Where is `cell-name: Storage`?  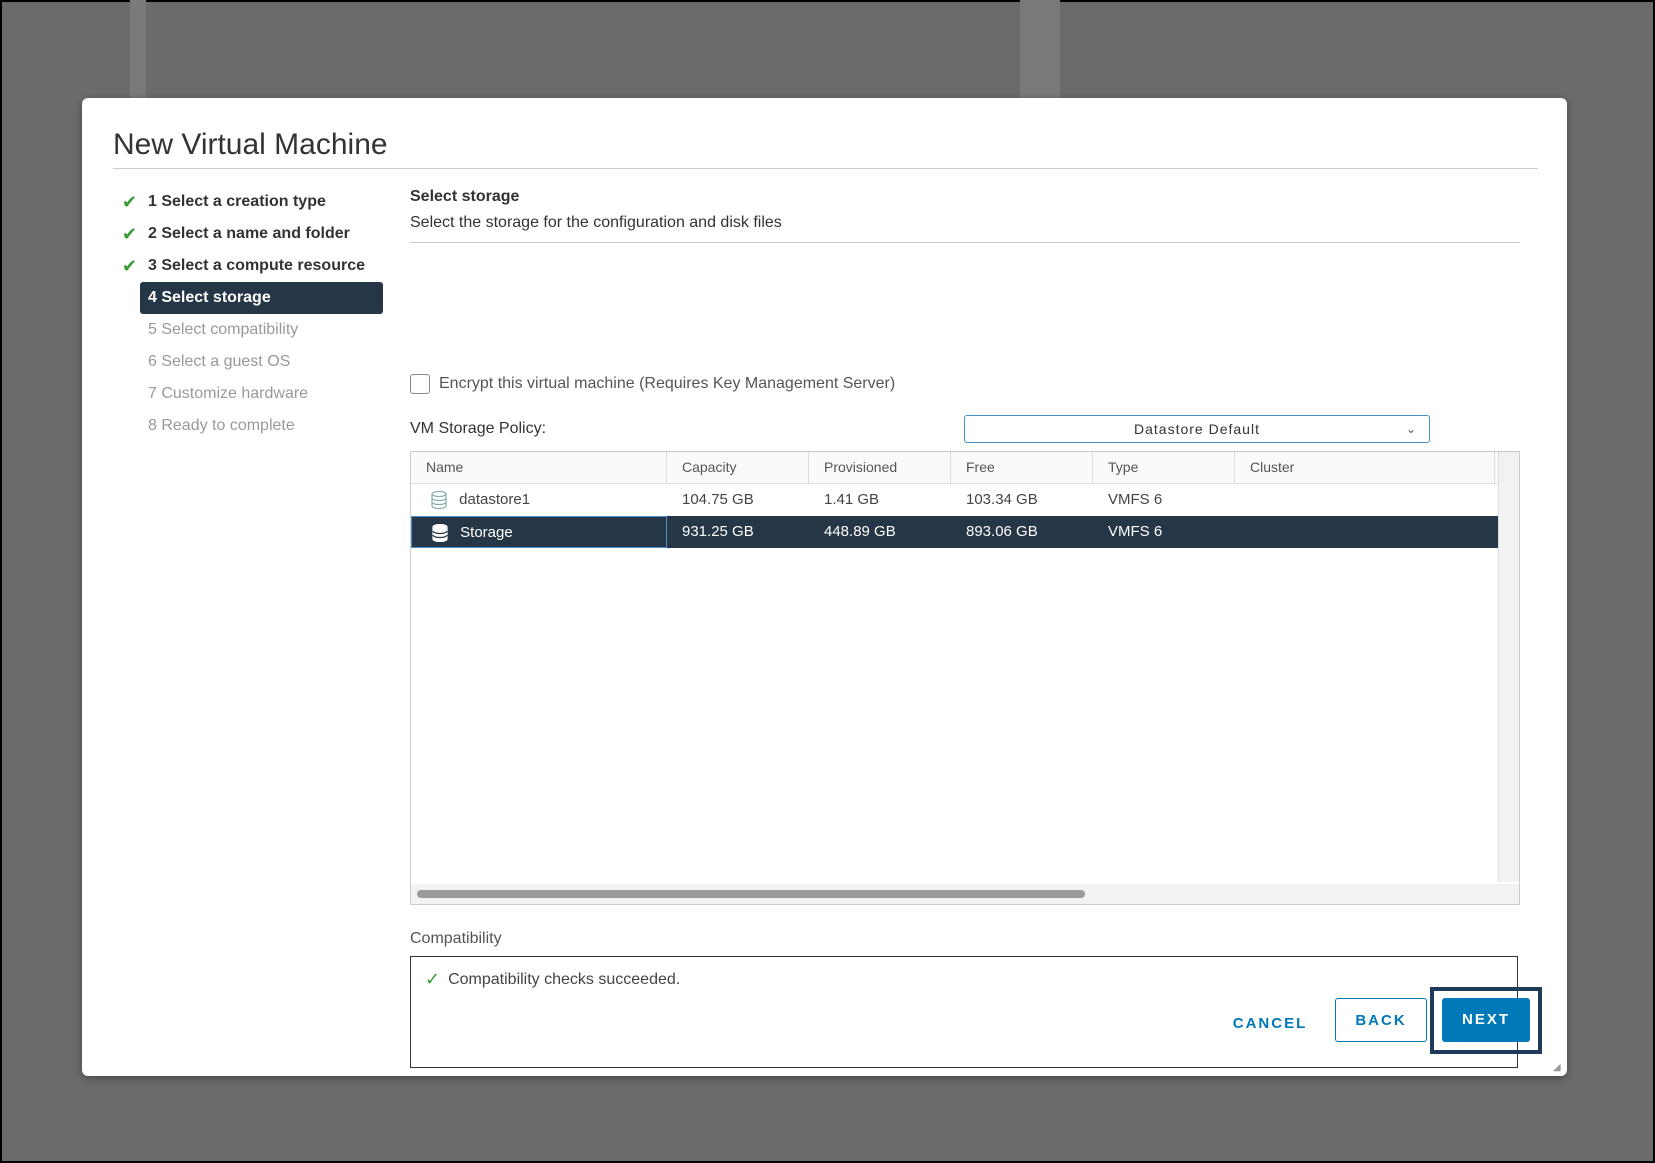
cell-name: Storage is located at coordinates (539, 532).